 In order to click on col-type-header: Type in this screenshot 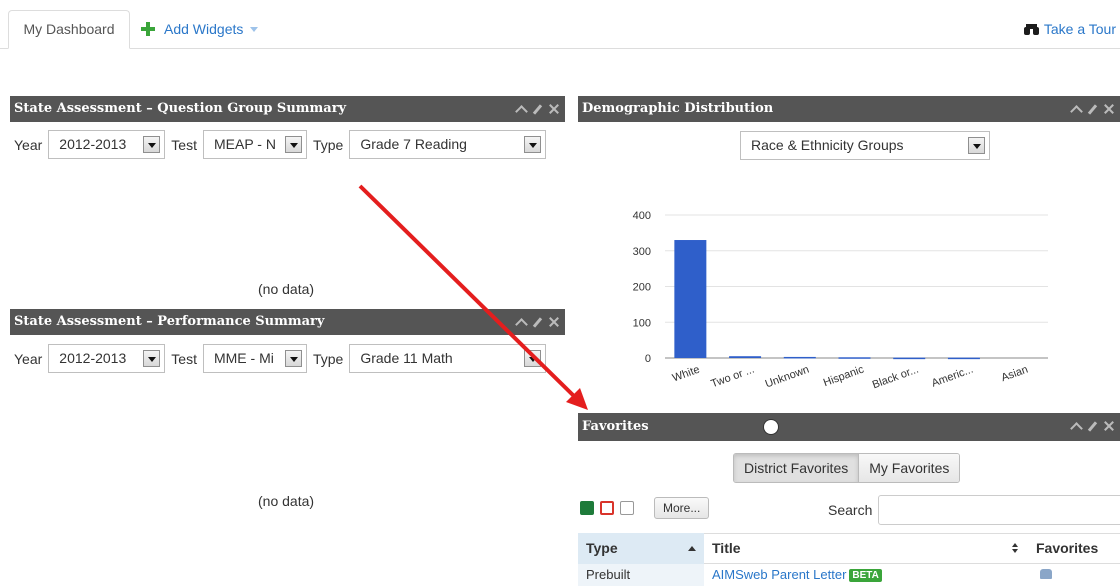, I will do `click(641, 548)`.